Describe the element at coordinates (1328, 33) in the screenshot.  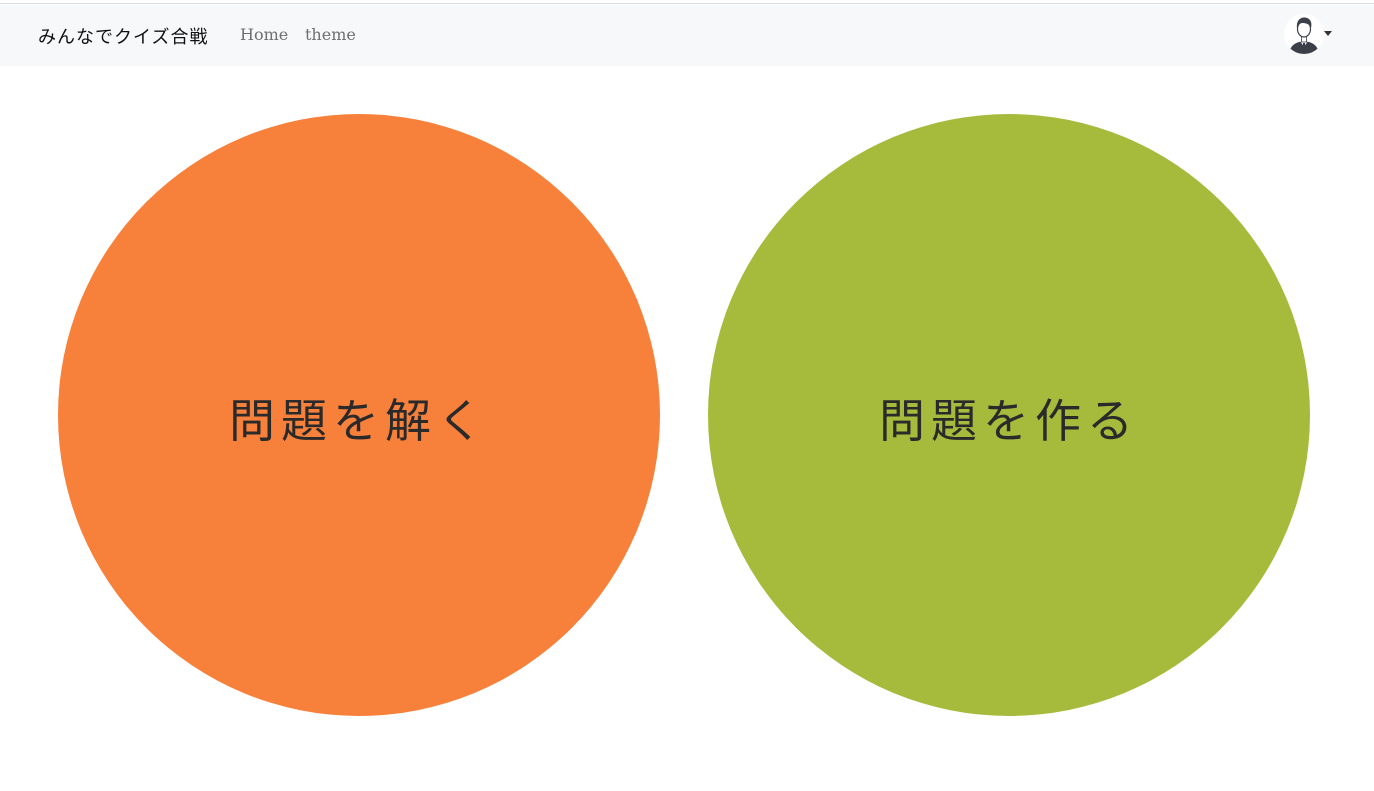
I see `chevron-down-icon` at that location.